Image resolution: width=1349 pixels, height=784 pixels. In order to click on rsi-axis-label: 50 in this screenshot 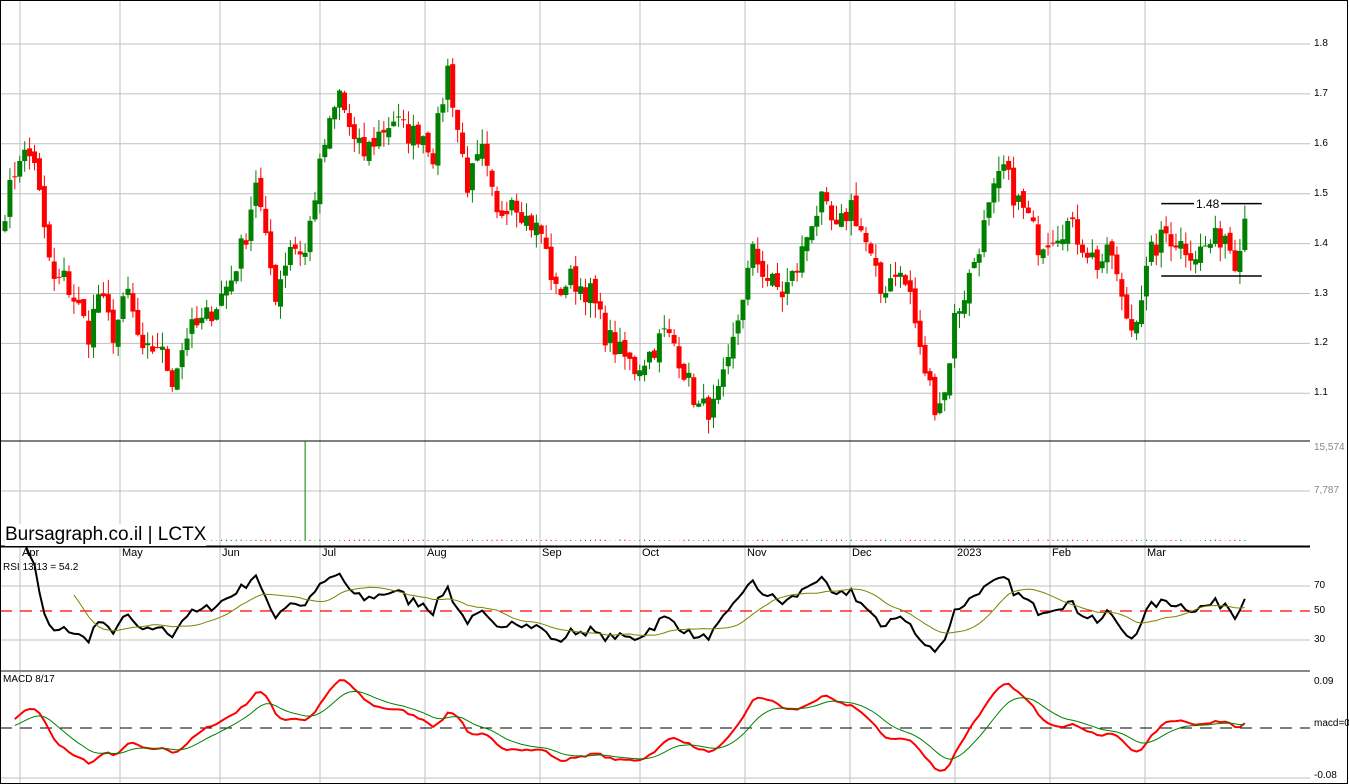, I will do `click(1320, 610)`.